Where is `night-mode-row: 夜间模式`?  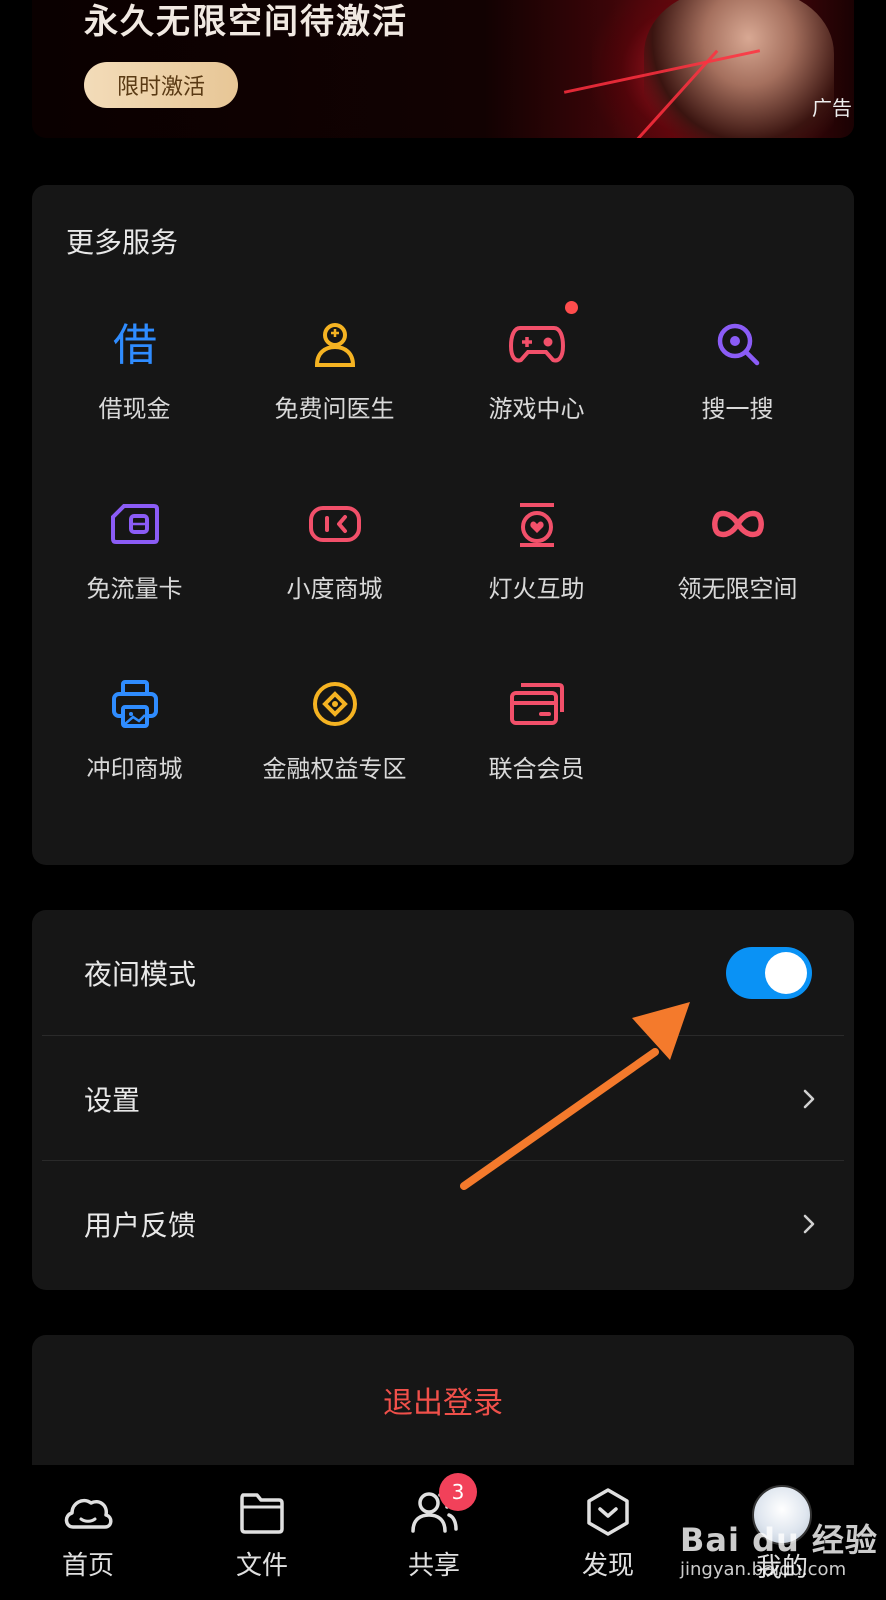 night-mode-row: 夜间模式 is located at coordinates (443, 972).